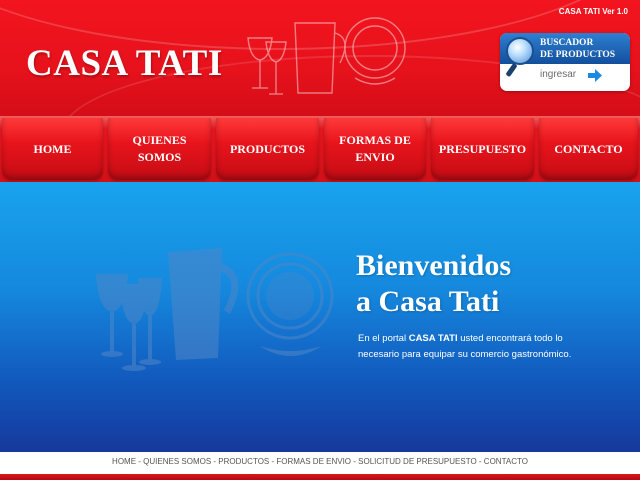 The width and height of the screenshot is (640, 480). I want to click on nav-formas-de-envio: FORMAS DE ENVIO, so click(375, 149).